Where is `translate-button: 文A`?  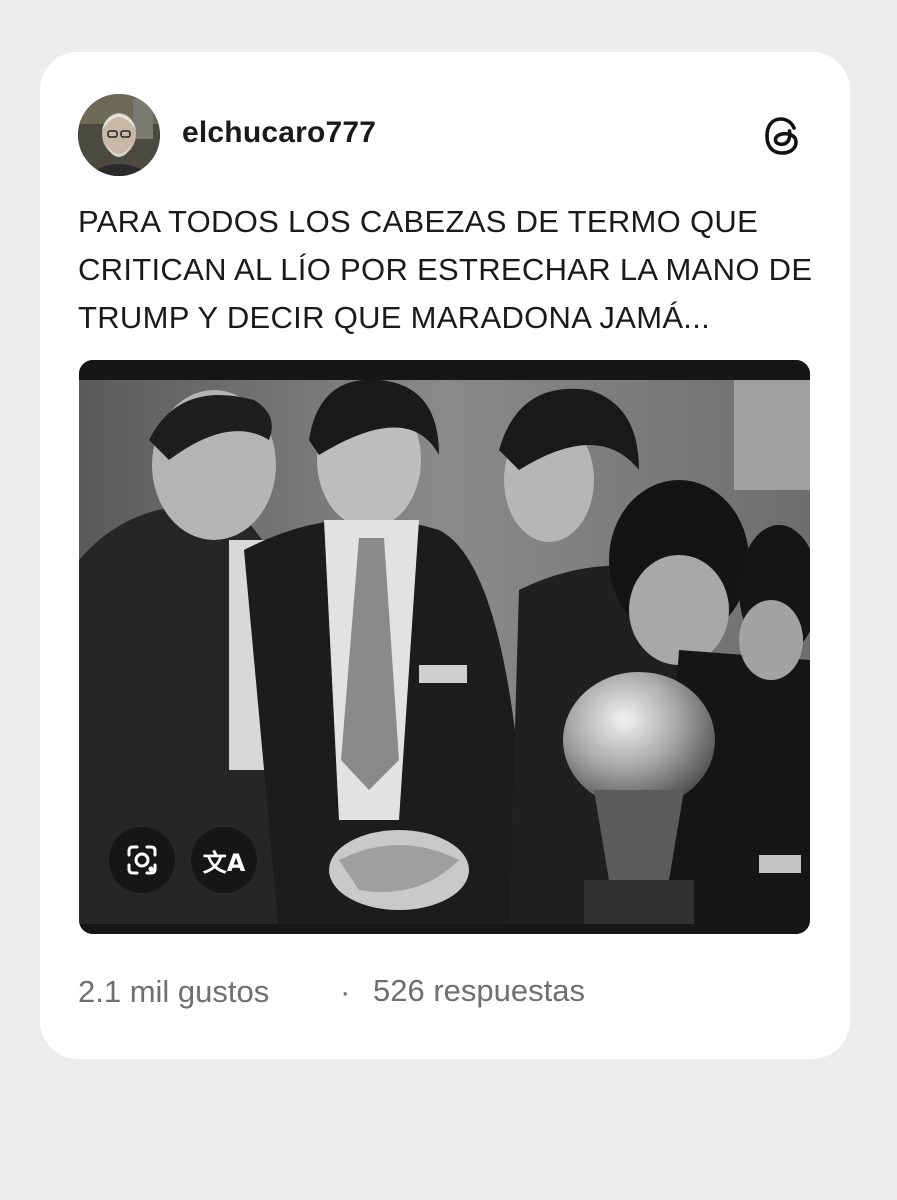 translate-button: 文A is located at coordinates (224, 860).